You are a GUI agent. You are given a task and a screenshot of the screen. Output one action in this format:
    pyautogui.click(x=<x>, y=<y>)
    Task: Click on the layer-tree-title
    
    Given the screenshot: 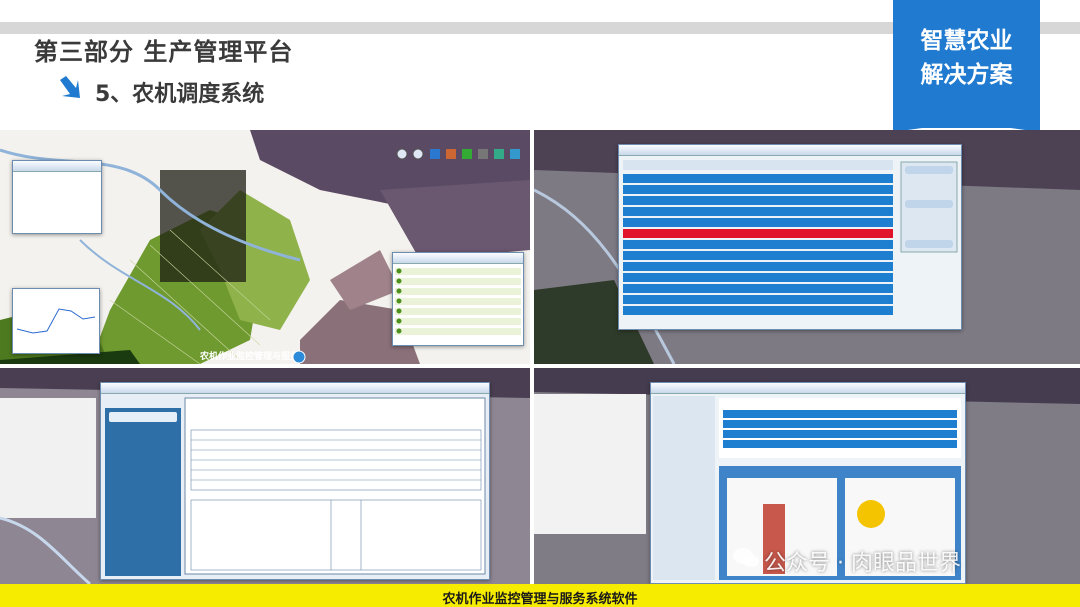 What is the action you would take?
    pyautogui.click(x=57, y=166)
    